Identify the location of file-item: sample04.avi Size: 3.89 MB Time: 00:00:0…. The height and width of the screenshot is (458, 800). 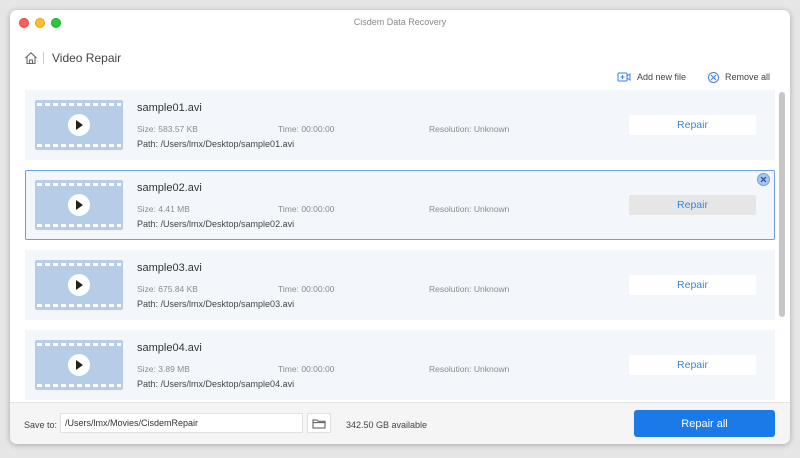
(400, 365).